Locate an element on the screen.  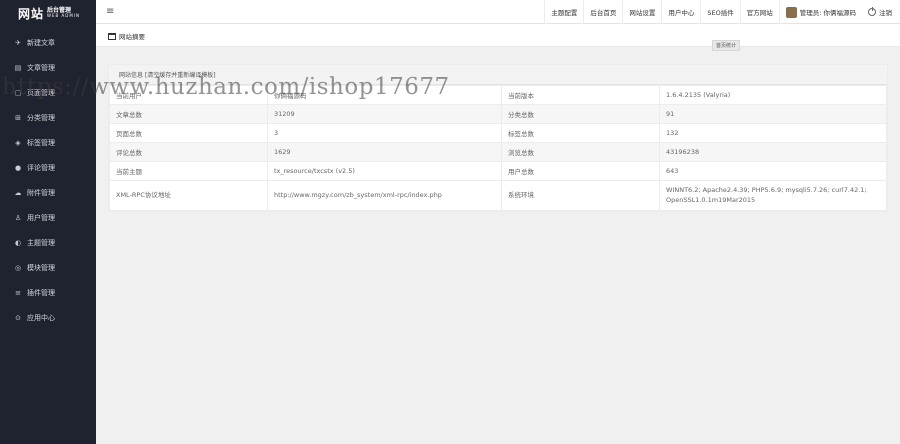
tab-theme-config: 主题配置 is located at coordinates (563, 12).